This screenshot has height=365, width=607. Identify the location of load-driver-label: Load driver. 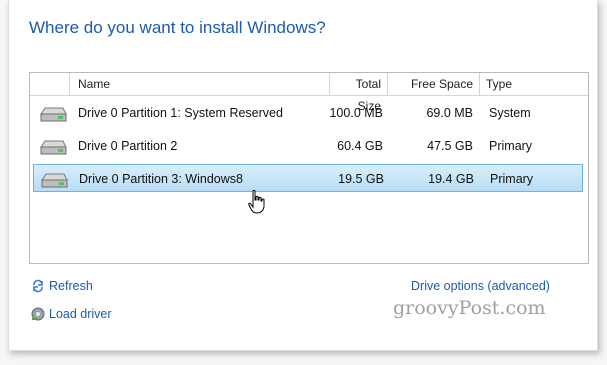
(80, 314).